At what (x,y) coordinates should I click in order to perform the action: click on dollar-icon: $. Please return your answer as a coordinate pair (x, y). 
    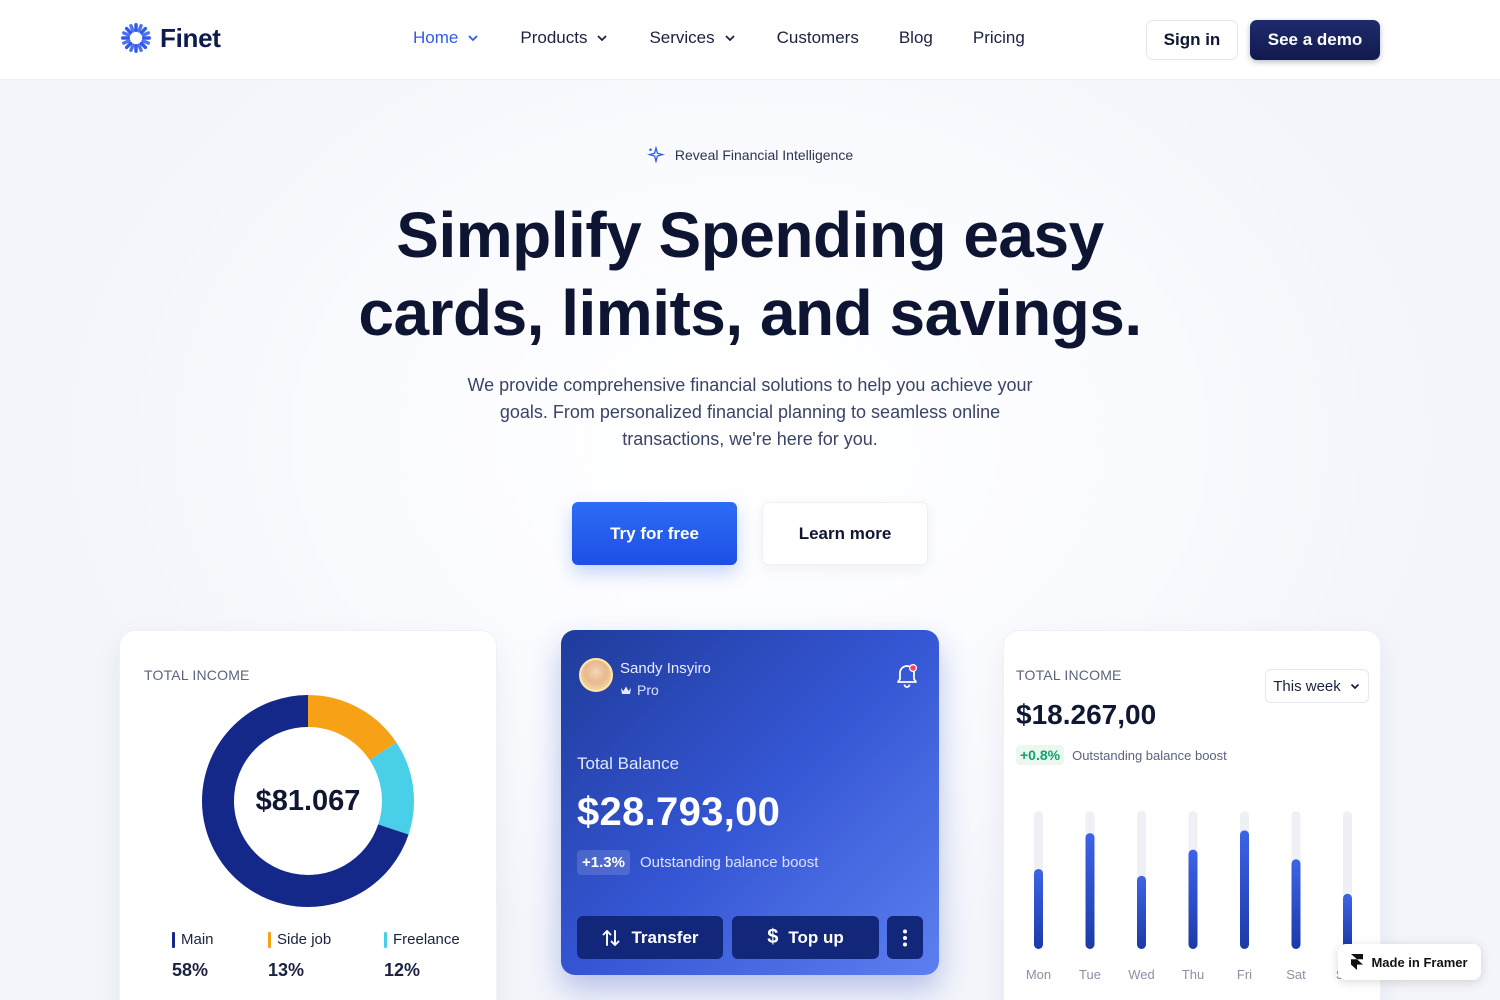
    Looking at the image, I should click on (773, 937).